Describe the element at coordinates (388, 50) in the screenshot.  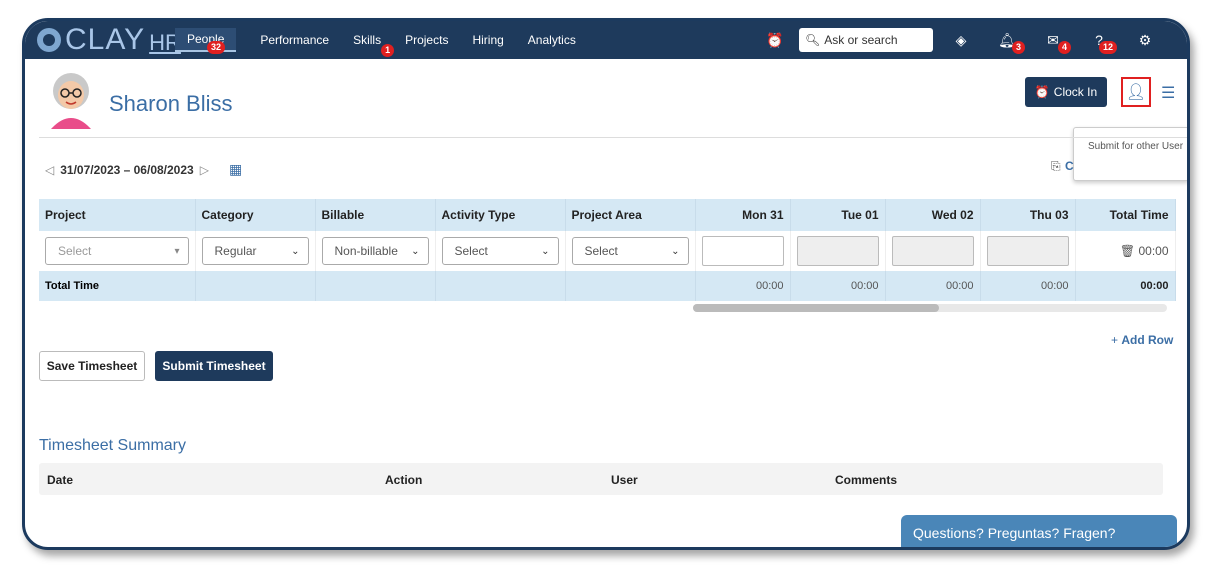
I see `skills-count-badge: 1` at that location.